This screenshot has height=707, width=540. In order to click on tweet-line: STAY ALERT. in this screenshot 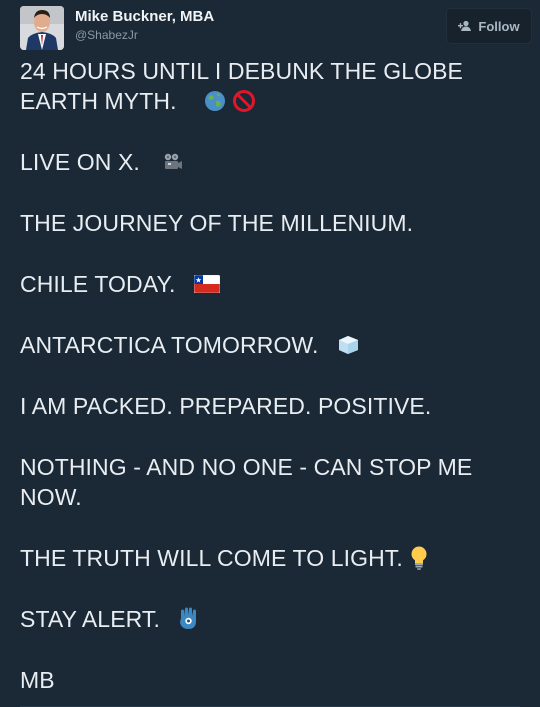, I will do `click(90, 619)`.